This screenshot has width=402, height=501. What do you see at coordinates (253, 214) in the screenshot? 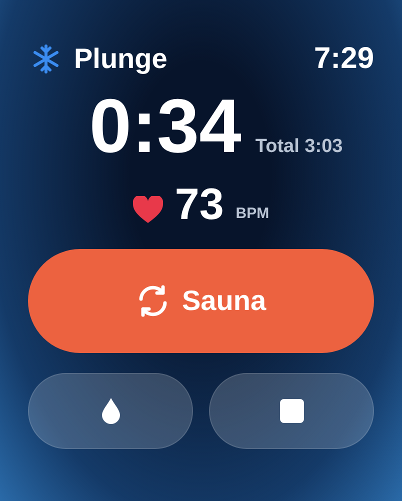
I see `heart-rate-unit: BPM` at bounding box center [253, 214].